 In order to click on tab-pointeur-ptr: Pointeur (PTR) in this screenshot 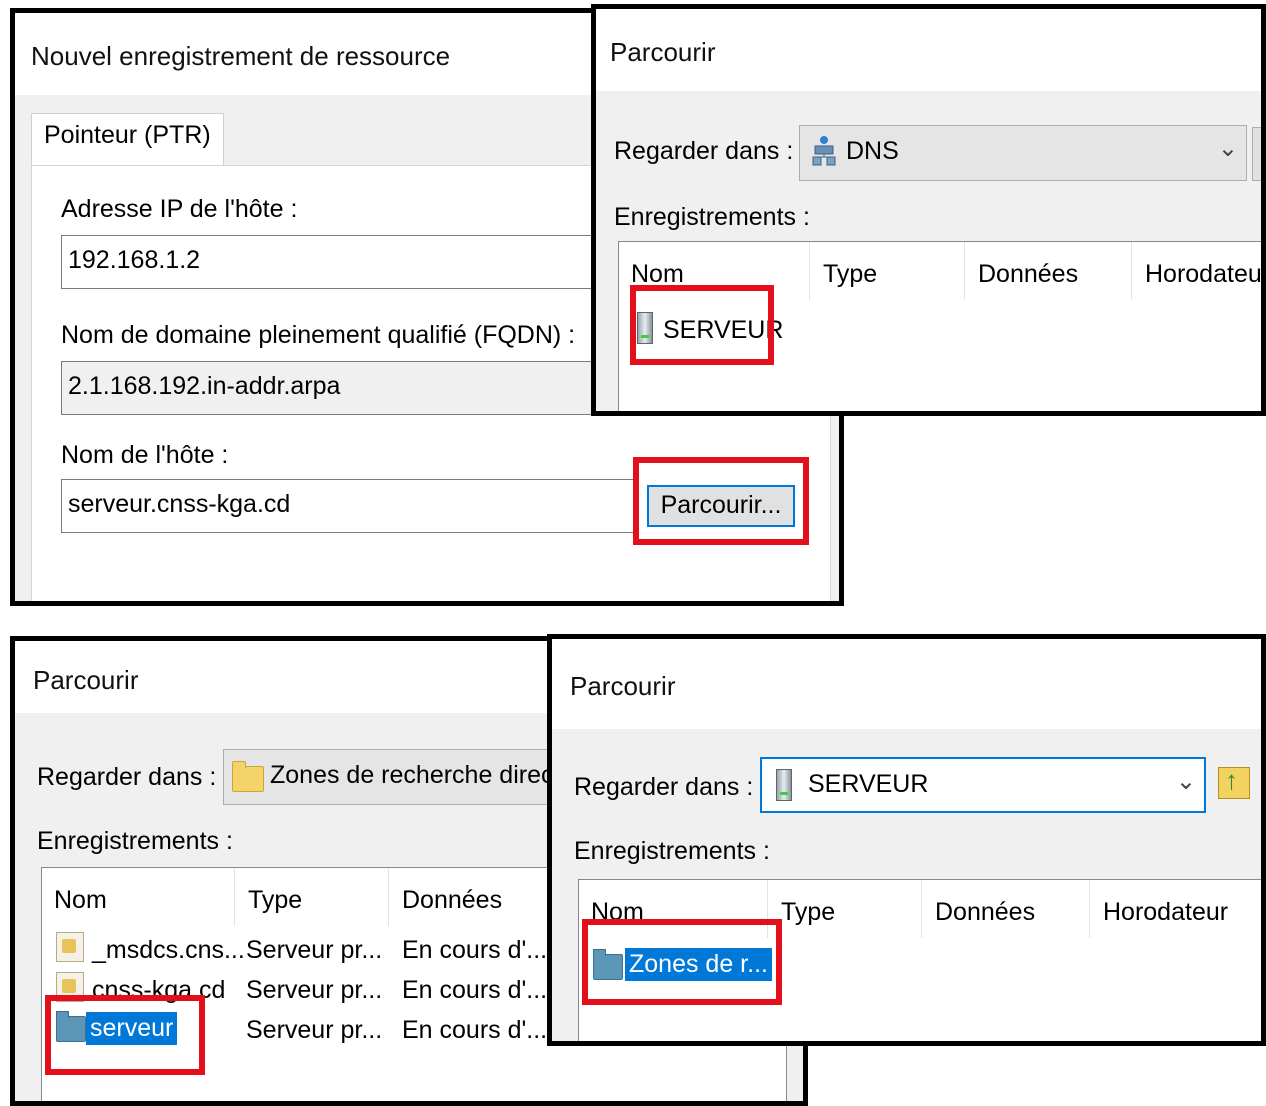, I will do `click(127, 140)`.